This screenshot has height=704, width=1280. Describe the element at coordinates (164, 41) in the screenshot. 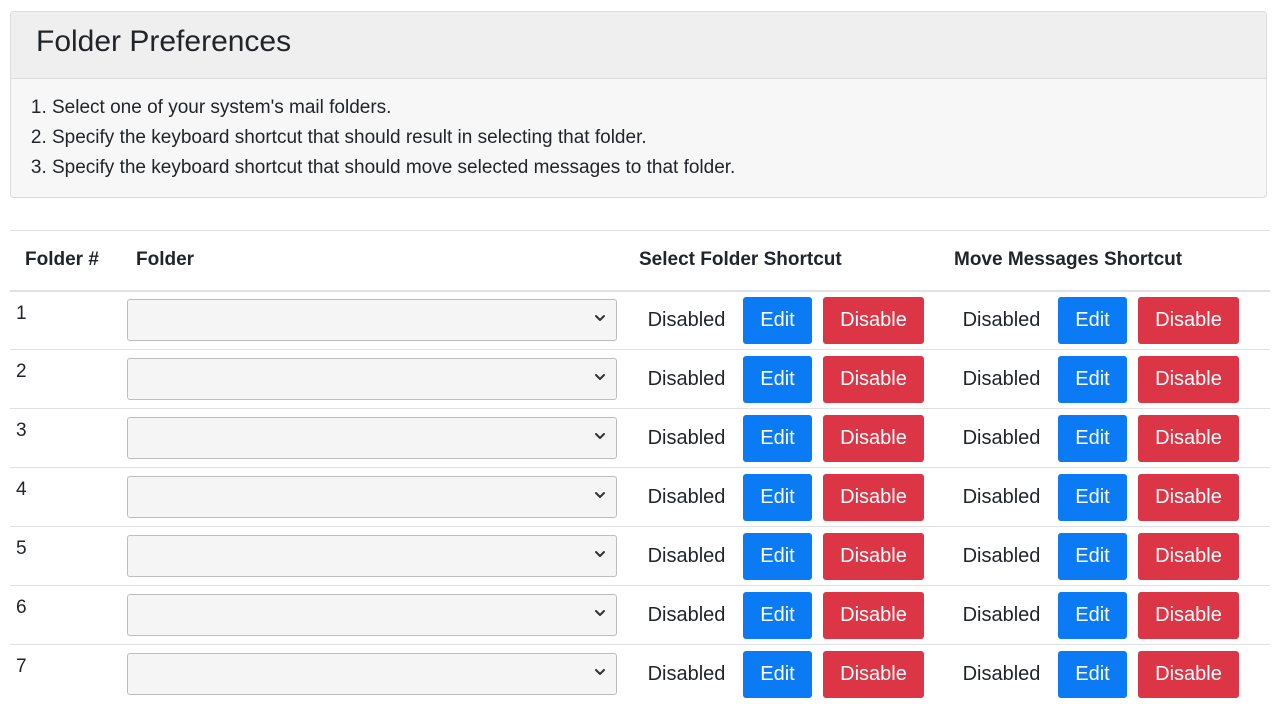

I see `page-title: Folder Preferences` at that location.